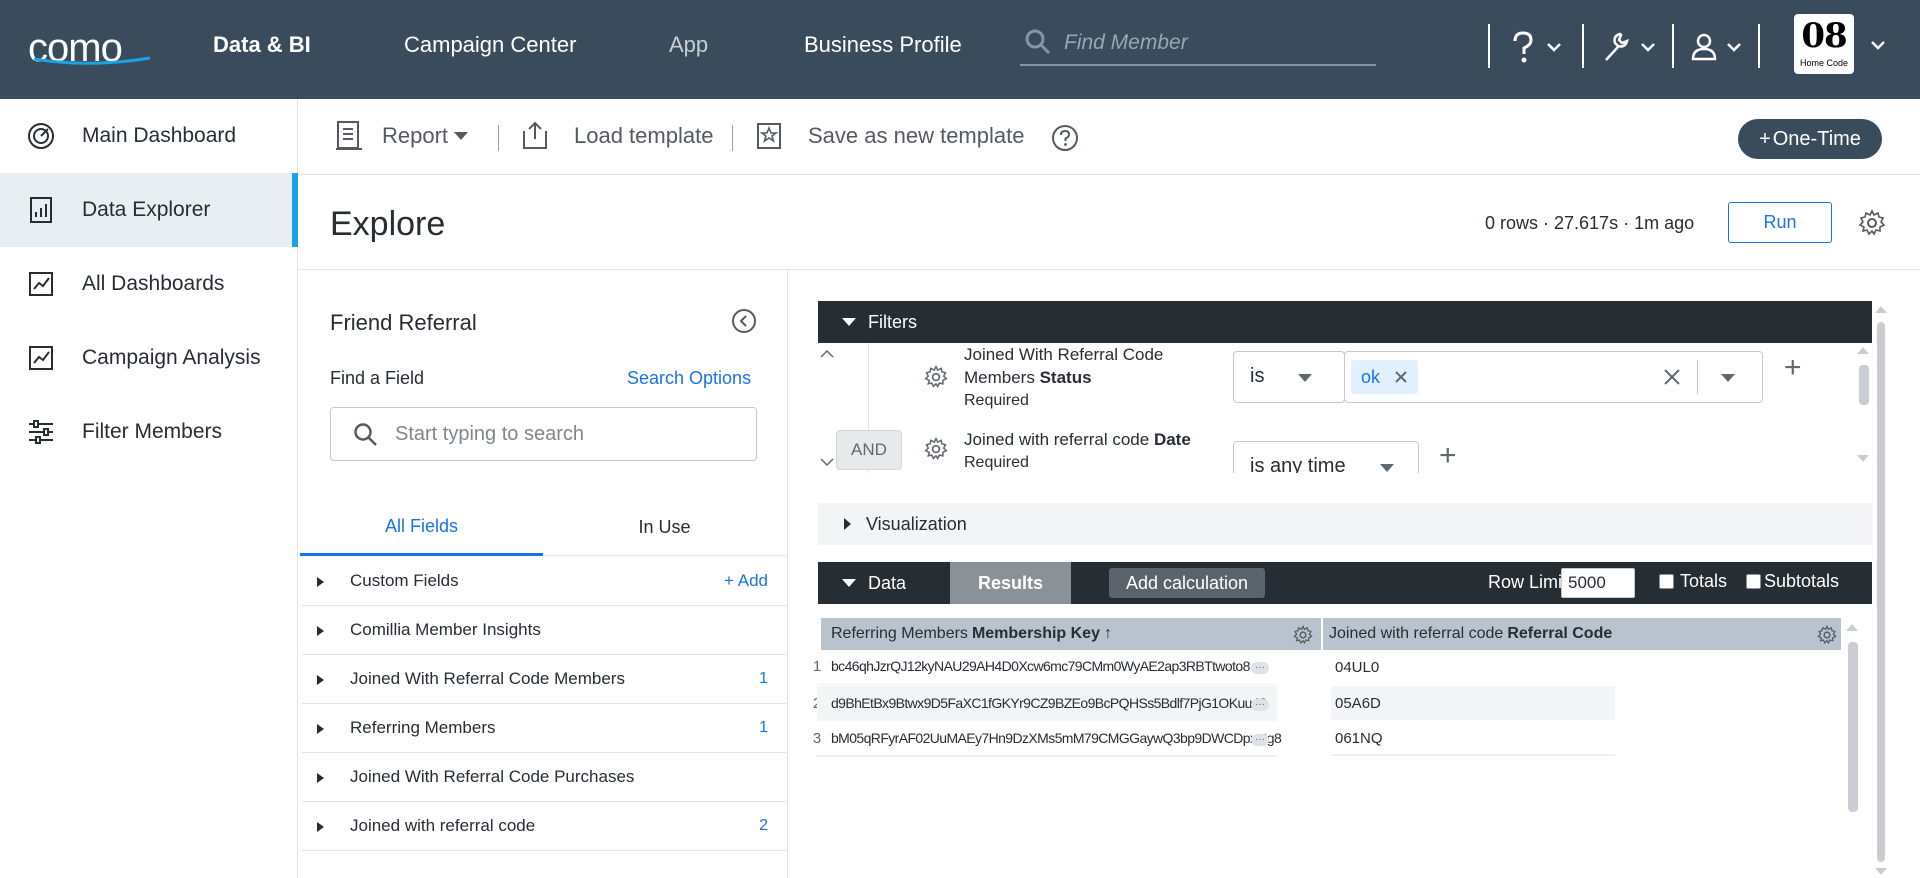 The height and width of the screenshot is (878, 1920). Describe the element at coordinates (689, 378) in the screenshot. I see `search-options-link: Search Options` at that location.